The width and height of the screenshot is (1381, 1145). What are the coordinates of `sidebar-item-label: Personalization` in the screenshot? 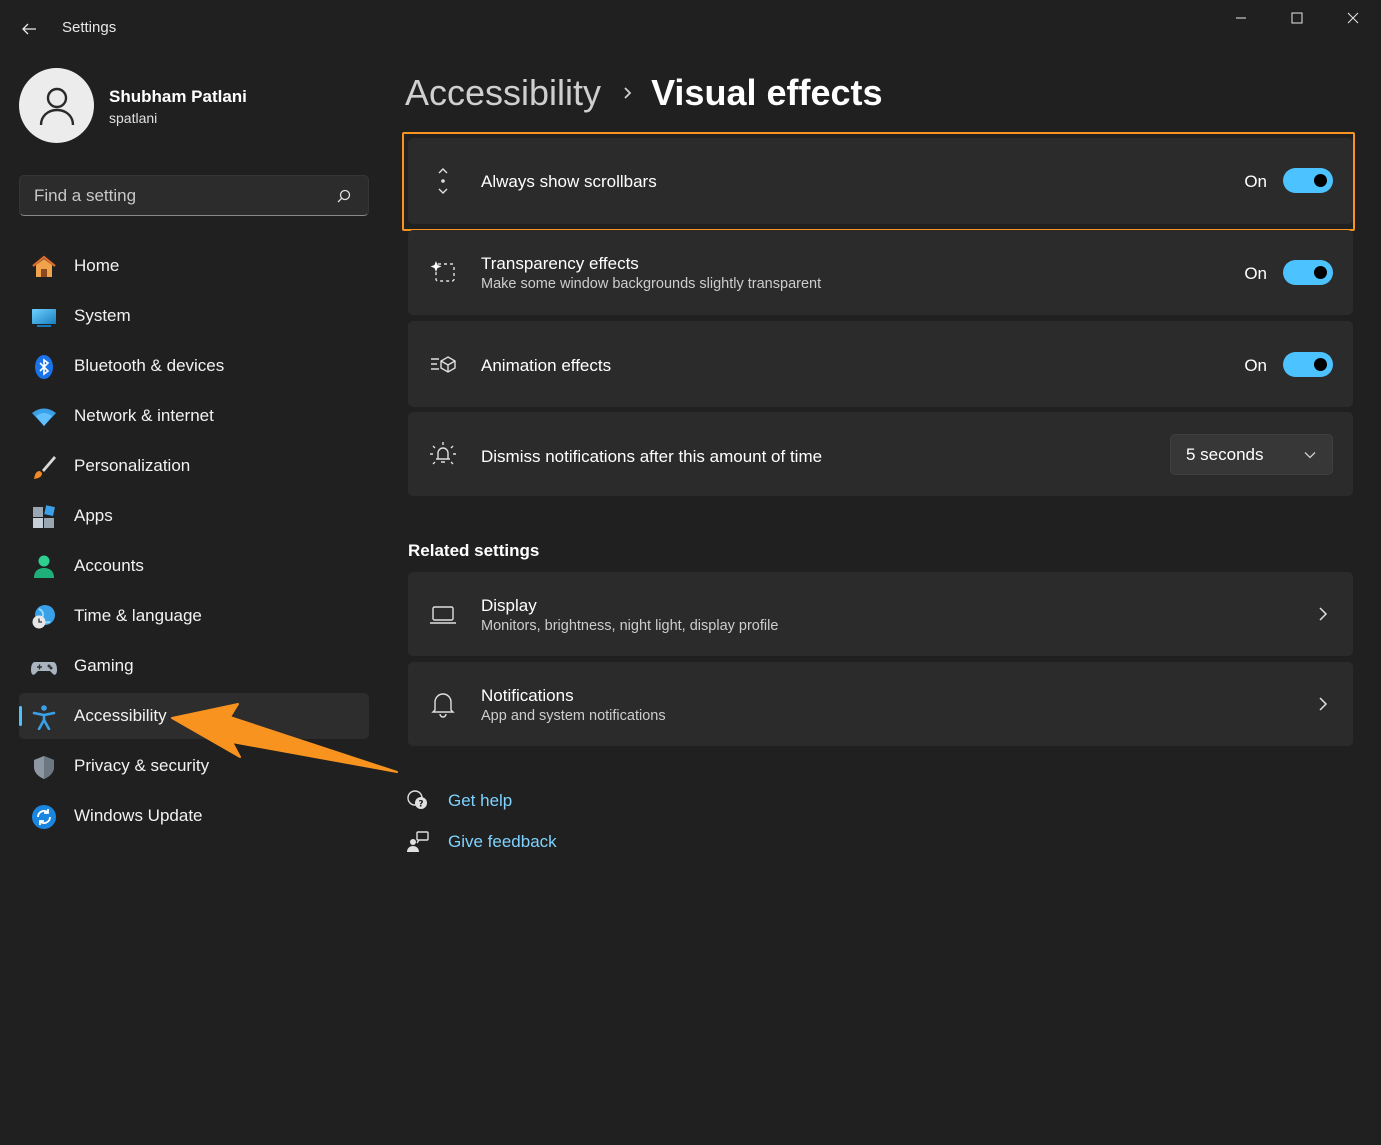 It's located at (132, 465).